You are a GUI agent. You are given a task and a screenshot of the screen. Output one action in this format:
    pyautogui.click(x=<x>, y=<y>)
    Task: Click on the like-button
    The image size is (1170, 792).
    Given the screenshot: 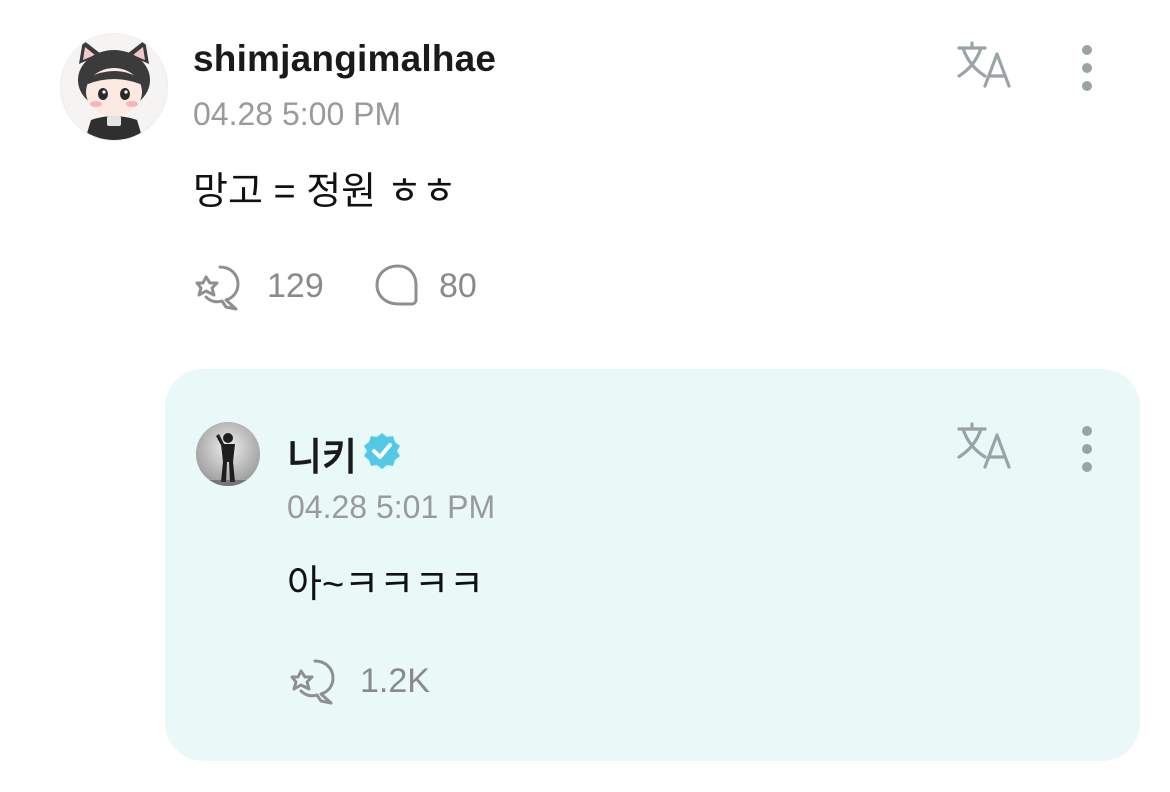 What is the action you would take?
    pyautogui.click(x=218, y=287)
    